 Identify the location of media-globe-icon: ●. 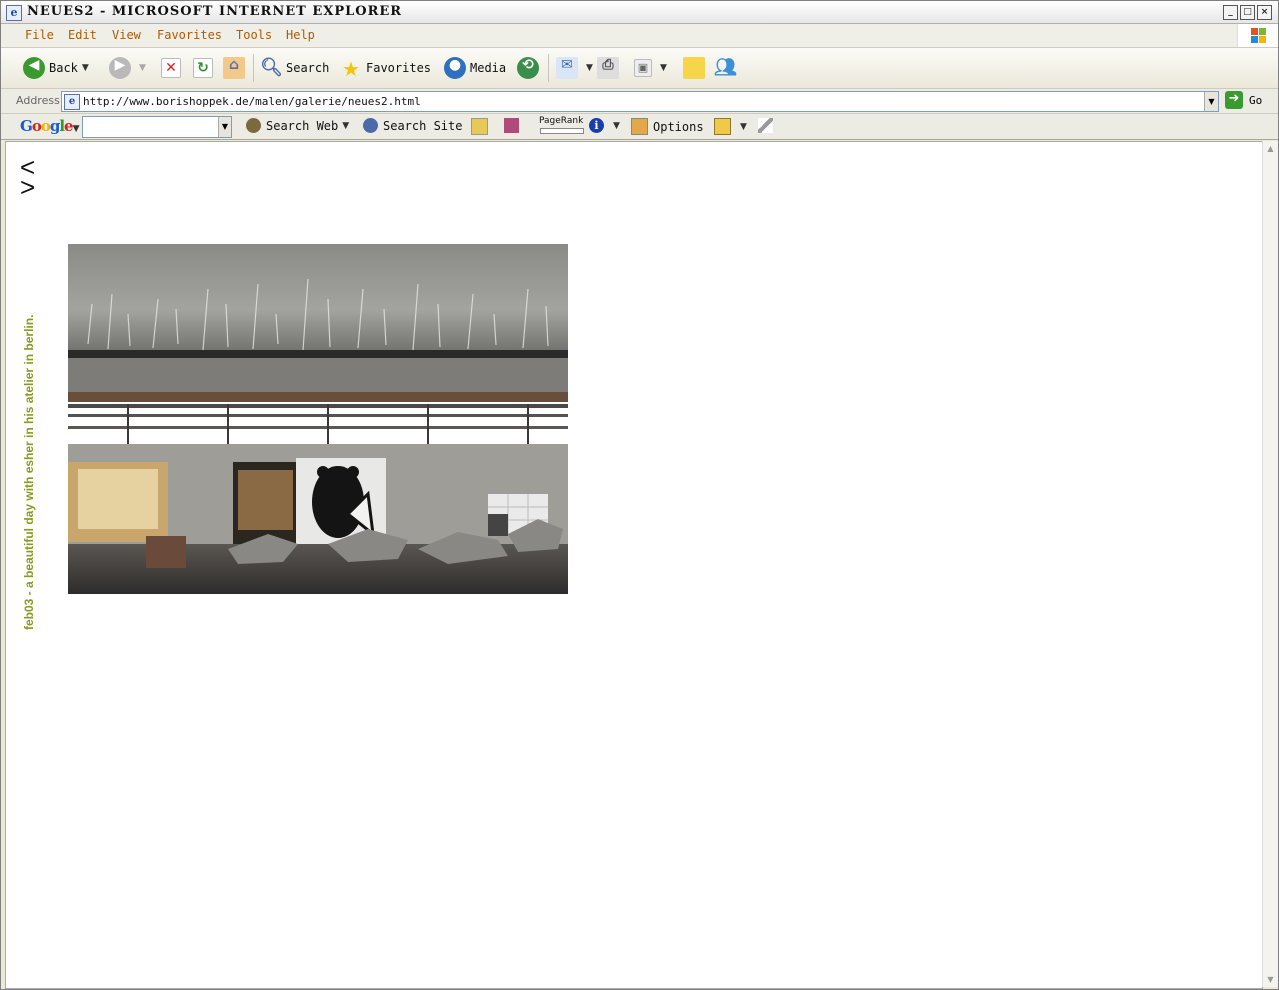
(455, 68).